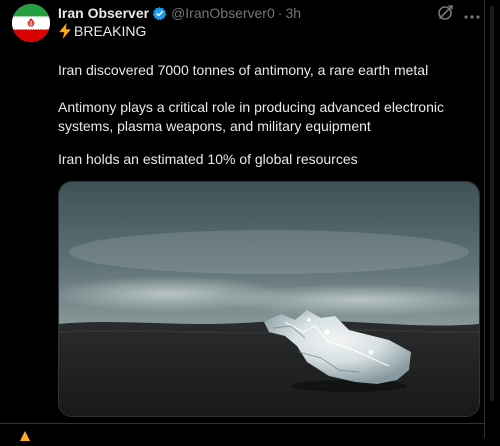 This screenshot has width=500, height=446. Describe the element at coordinates (223, 13) in the screenshot. I see `author-handle: @IranObserver0` at that location.